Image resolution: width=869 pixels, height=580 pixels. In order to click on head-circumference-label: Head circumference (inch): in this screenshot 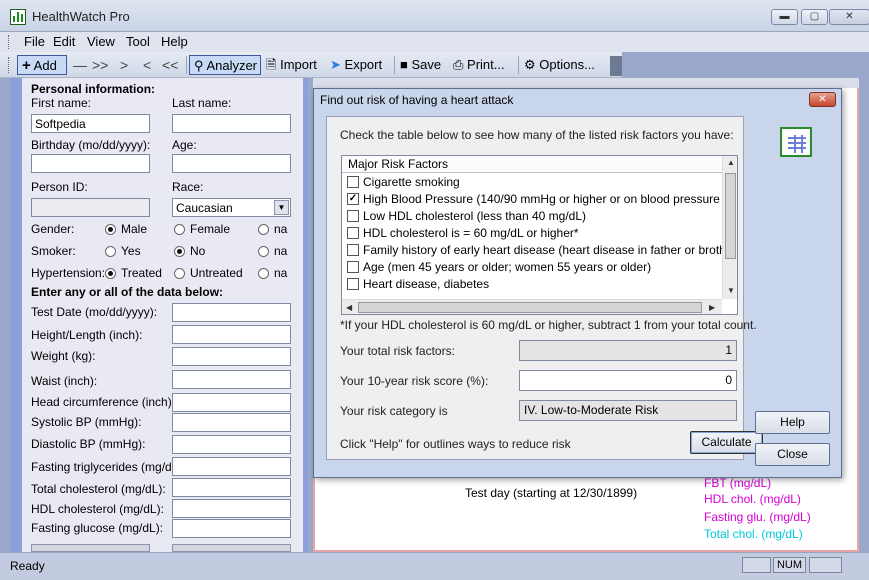, I will do `click(103, 402)`.